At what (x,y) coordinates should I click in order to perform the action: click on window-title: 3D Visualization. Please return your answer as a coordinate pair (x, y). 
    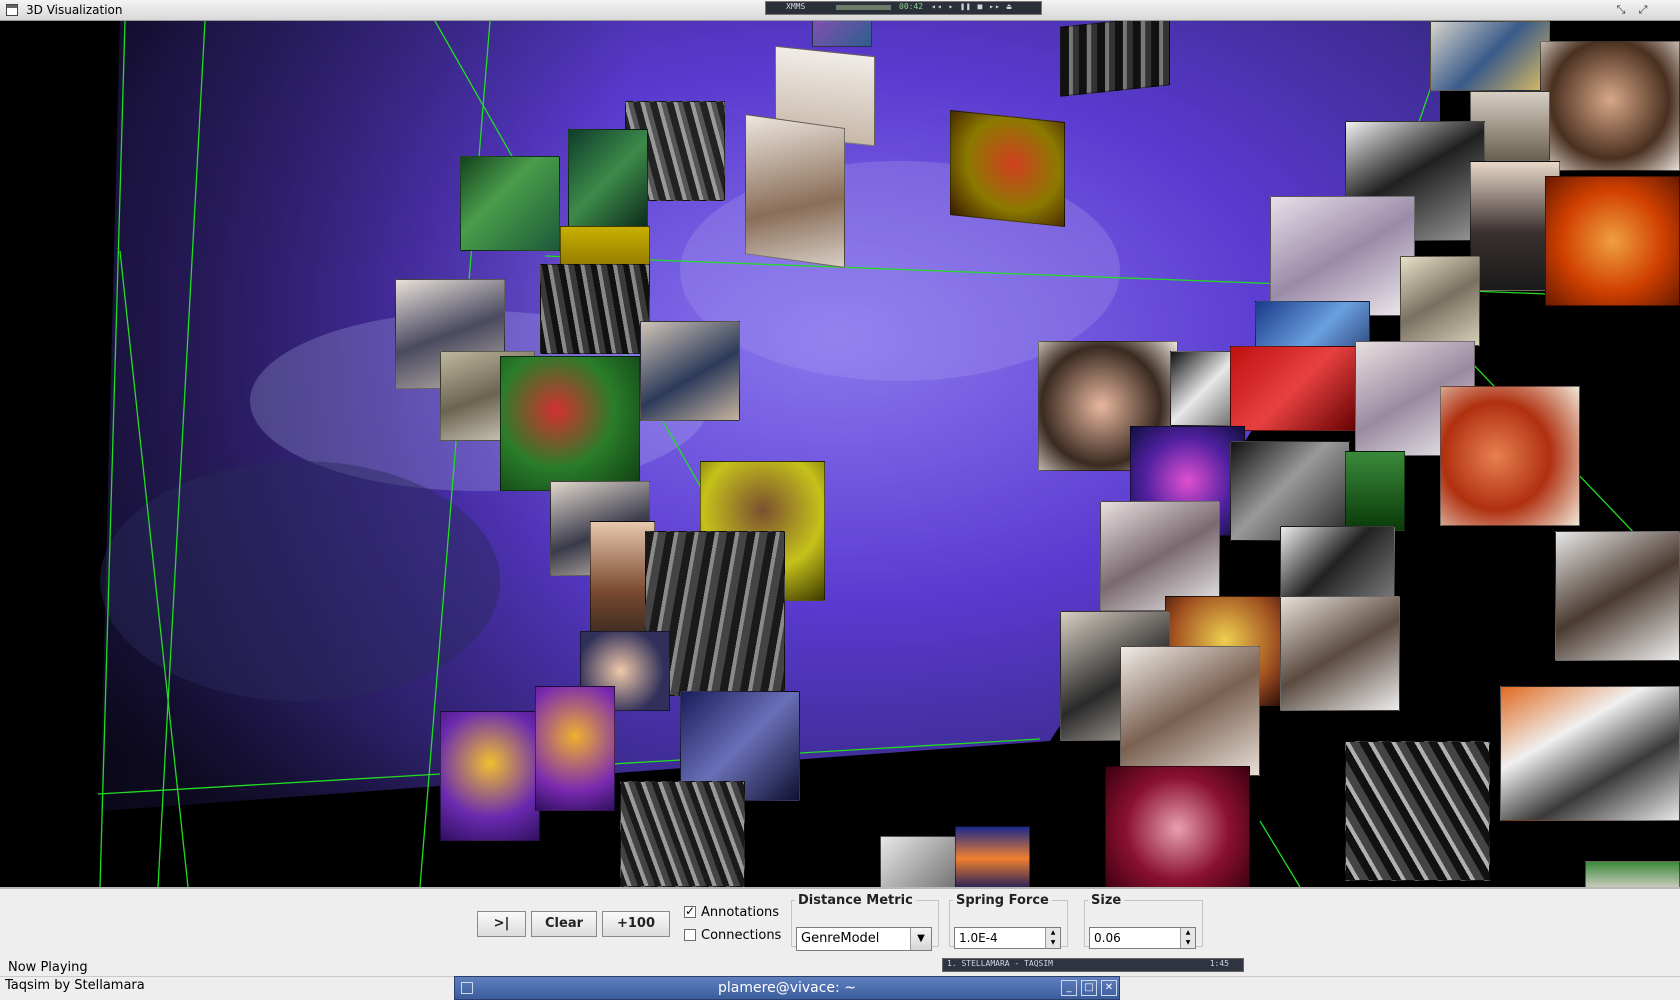
    Looking at the image, I should click on (74, 10).